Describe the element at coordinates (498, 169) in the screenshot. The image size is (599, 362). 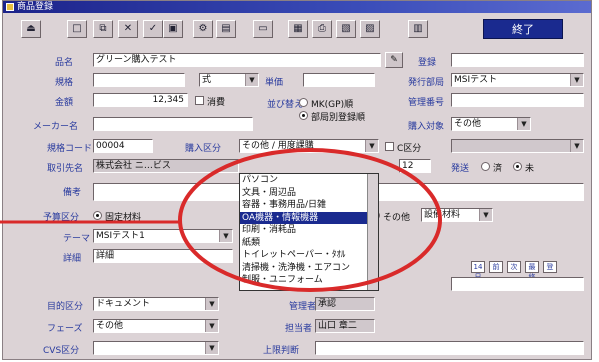
I see `ship-done-label: 済` at that location.